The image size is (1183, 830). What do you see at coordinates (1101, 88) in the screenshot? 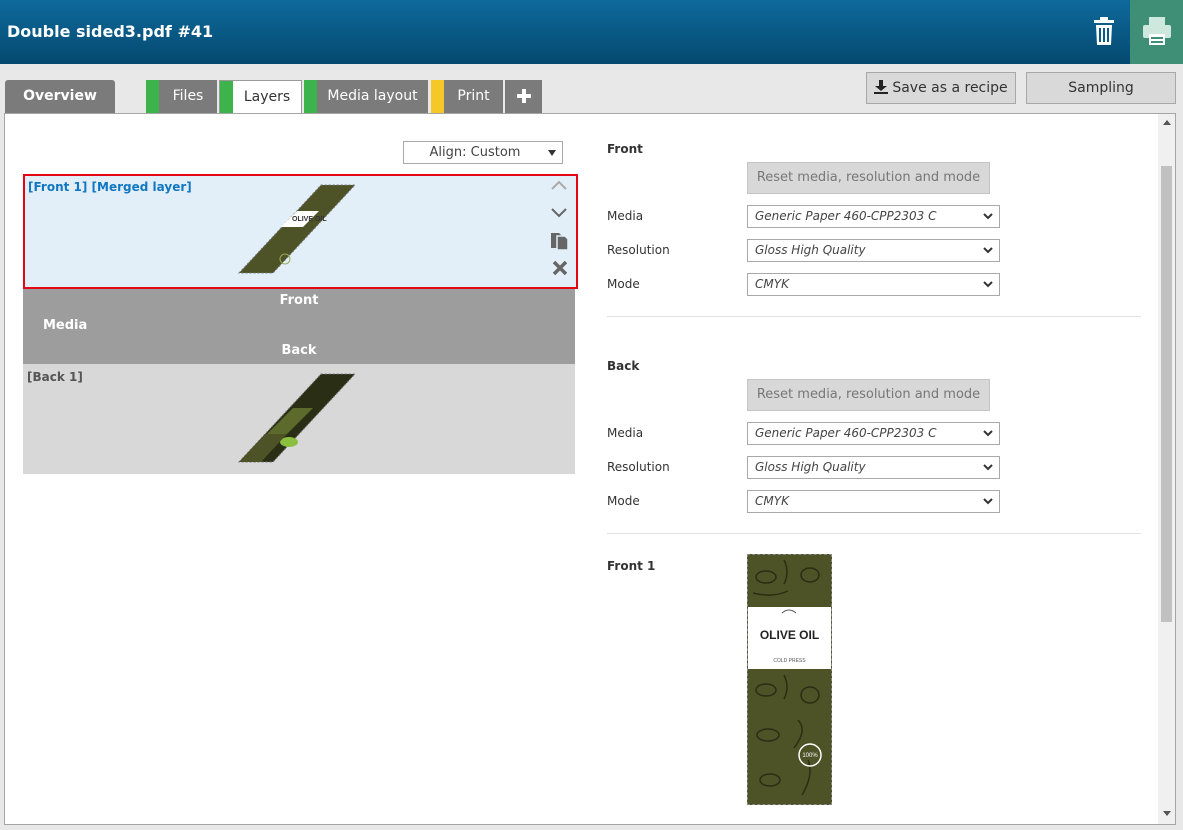
I see `sampling-button: Sampling` at bounding box center [1101, 88].